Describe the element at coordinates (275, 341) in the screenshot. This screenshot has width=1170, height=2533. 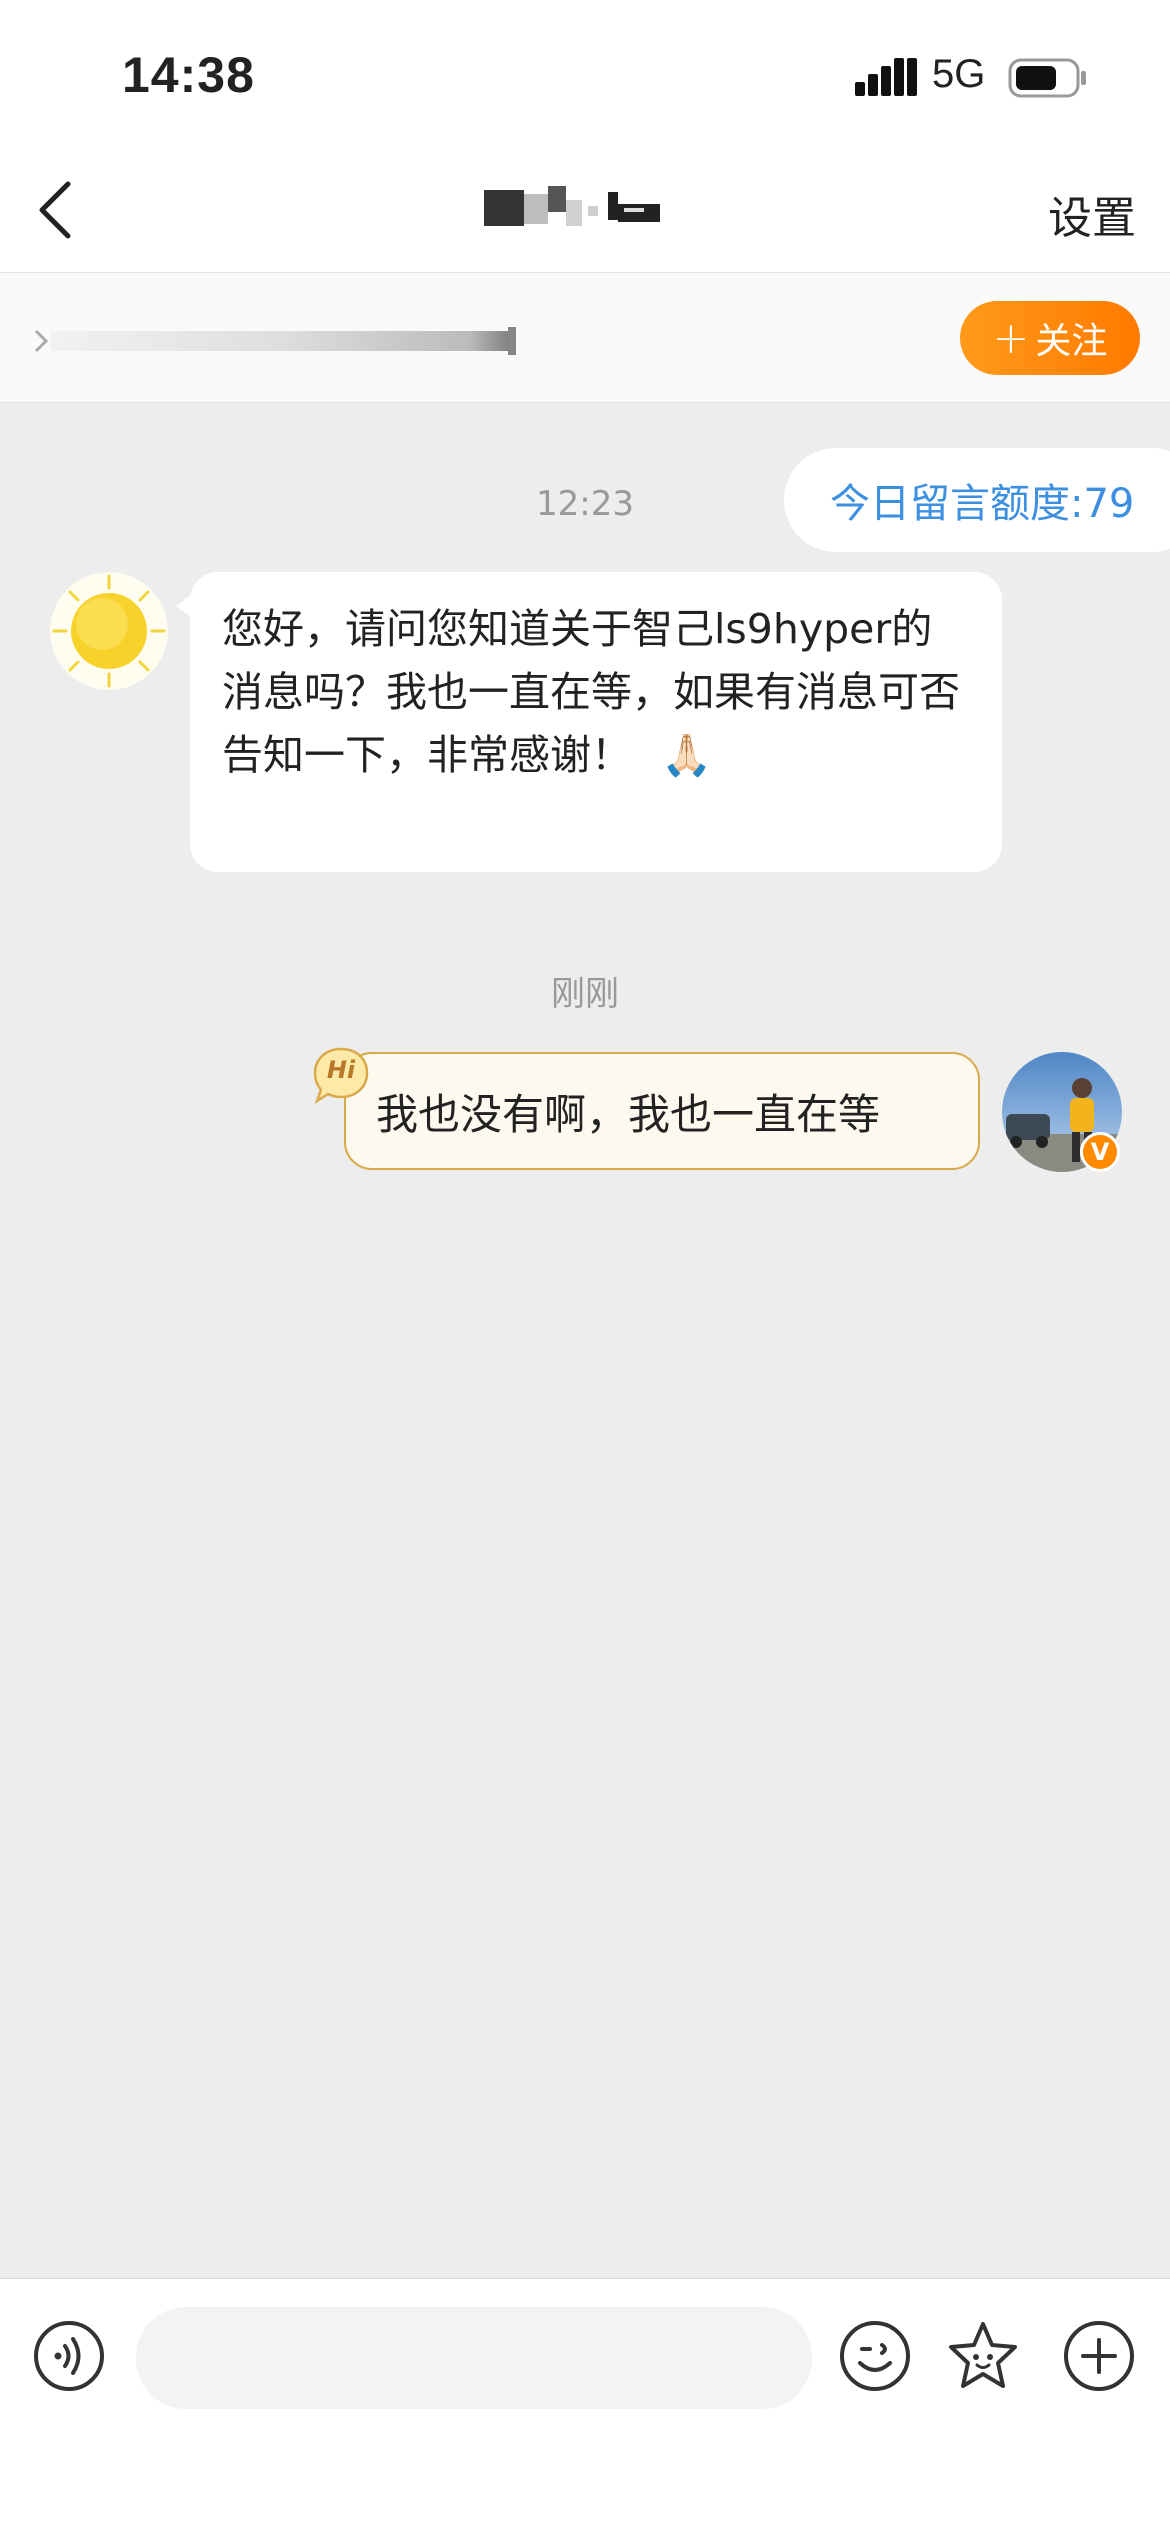
I see `redacted-info-mask` at that location.